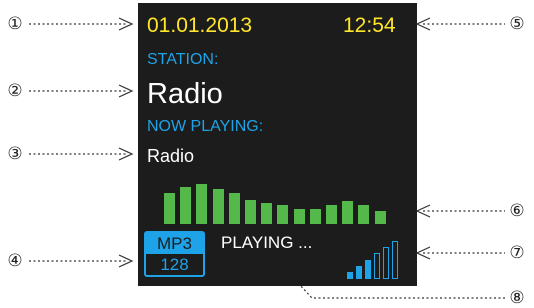 This screenshot has height=308, width=534. Describe the element at coordinates (15, 91) in the screenshot. I see `callout-2: ②` at that location.